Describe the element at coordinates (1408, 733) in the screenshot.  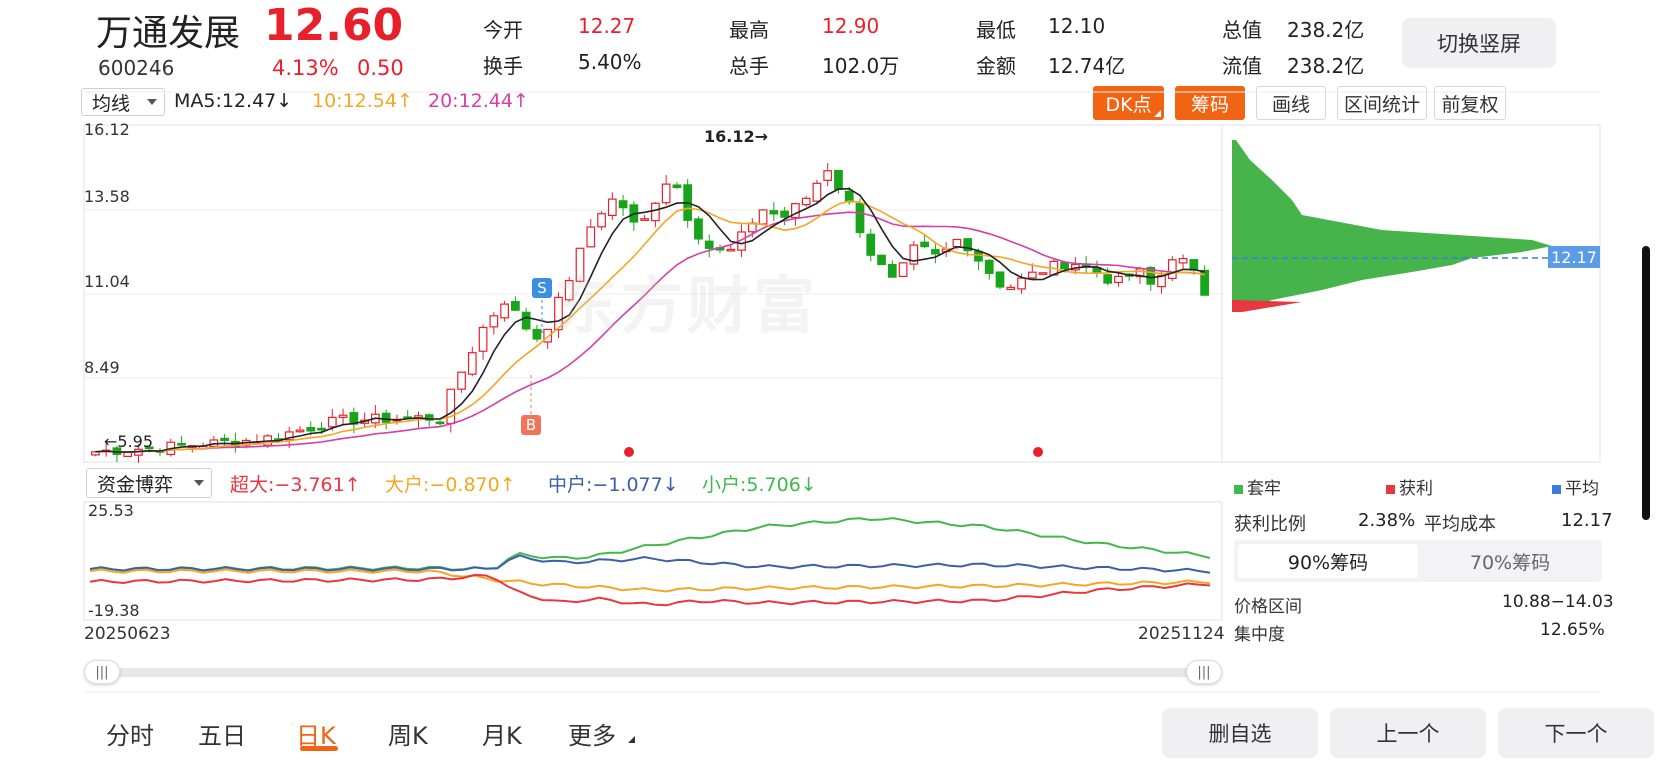
I see `previous-stock-button: 上一个` at that location.